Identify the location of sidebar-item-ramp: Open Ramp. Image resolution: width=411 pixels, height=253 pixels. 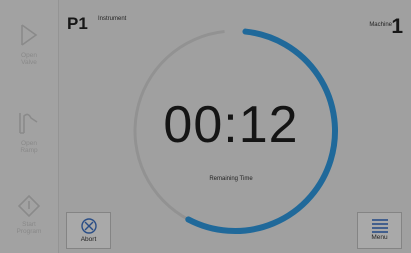
(29, 132).